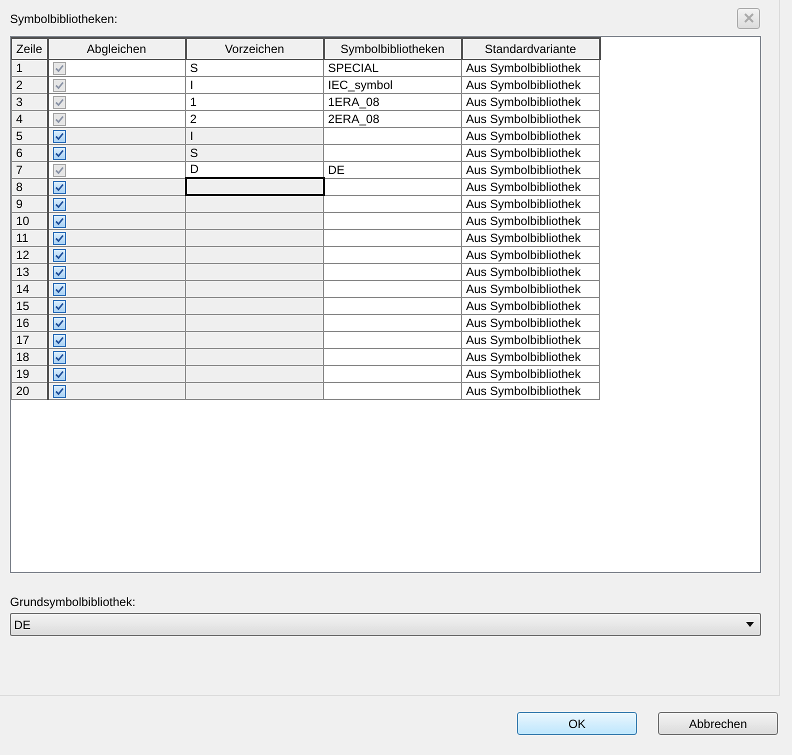 The width and height of the screenshot is (792, 755). I want to click on column-header: Standardvariante, so click(531, 48).